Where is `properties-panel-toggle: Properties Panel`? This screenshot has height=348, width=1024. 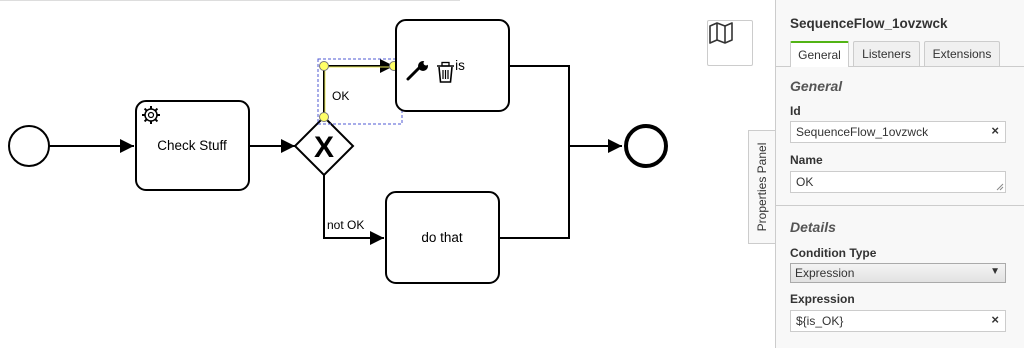
properties-panel-toggle: Properties Panel is located at coordinates (761, 187).